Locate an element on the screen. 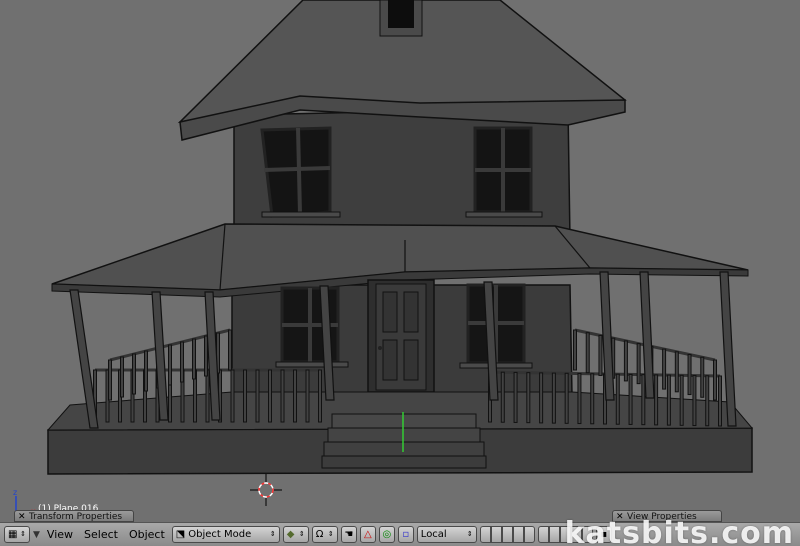 The height and width of the screenshot is (546, 800). translate-icon: △ is located at coordinates (367, 534).